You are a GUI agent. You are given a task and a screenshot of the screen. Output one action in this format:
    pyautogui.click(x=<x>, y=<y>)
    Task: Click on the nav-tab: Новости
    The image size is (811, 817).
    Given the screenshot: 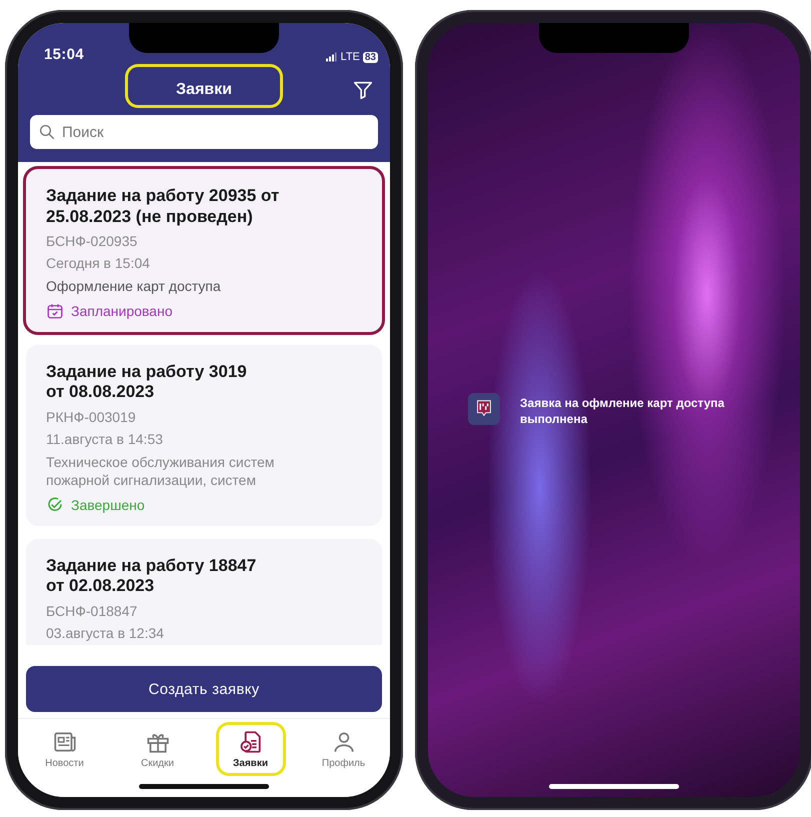 What is the action you would take?
    pyautogui.click(x=64, y=749)
    